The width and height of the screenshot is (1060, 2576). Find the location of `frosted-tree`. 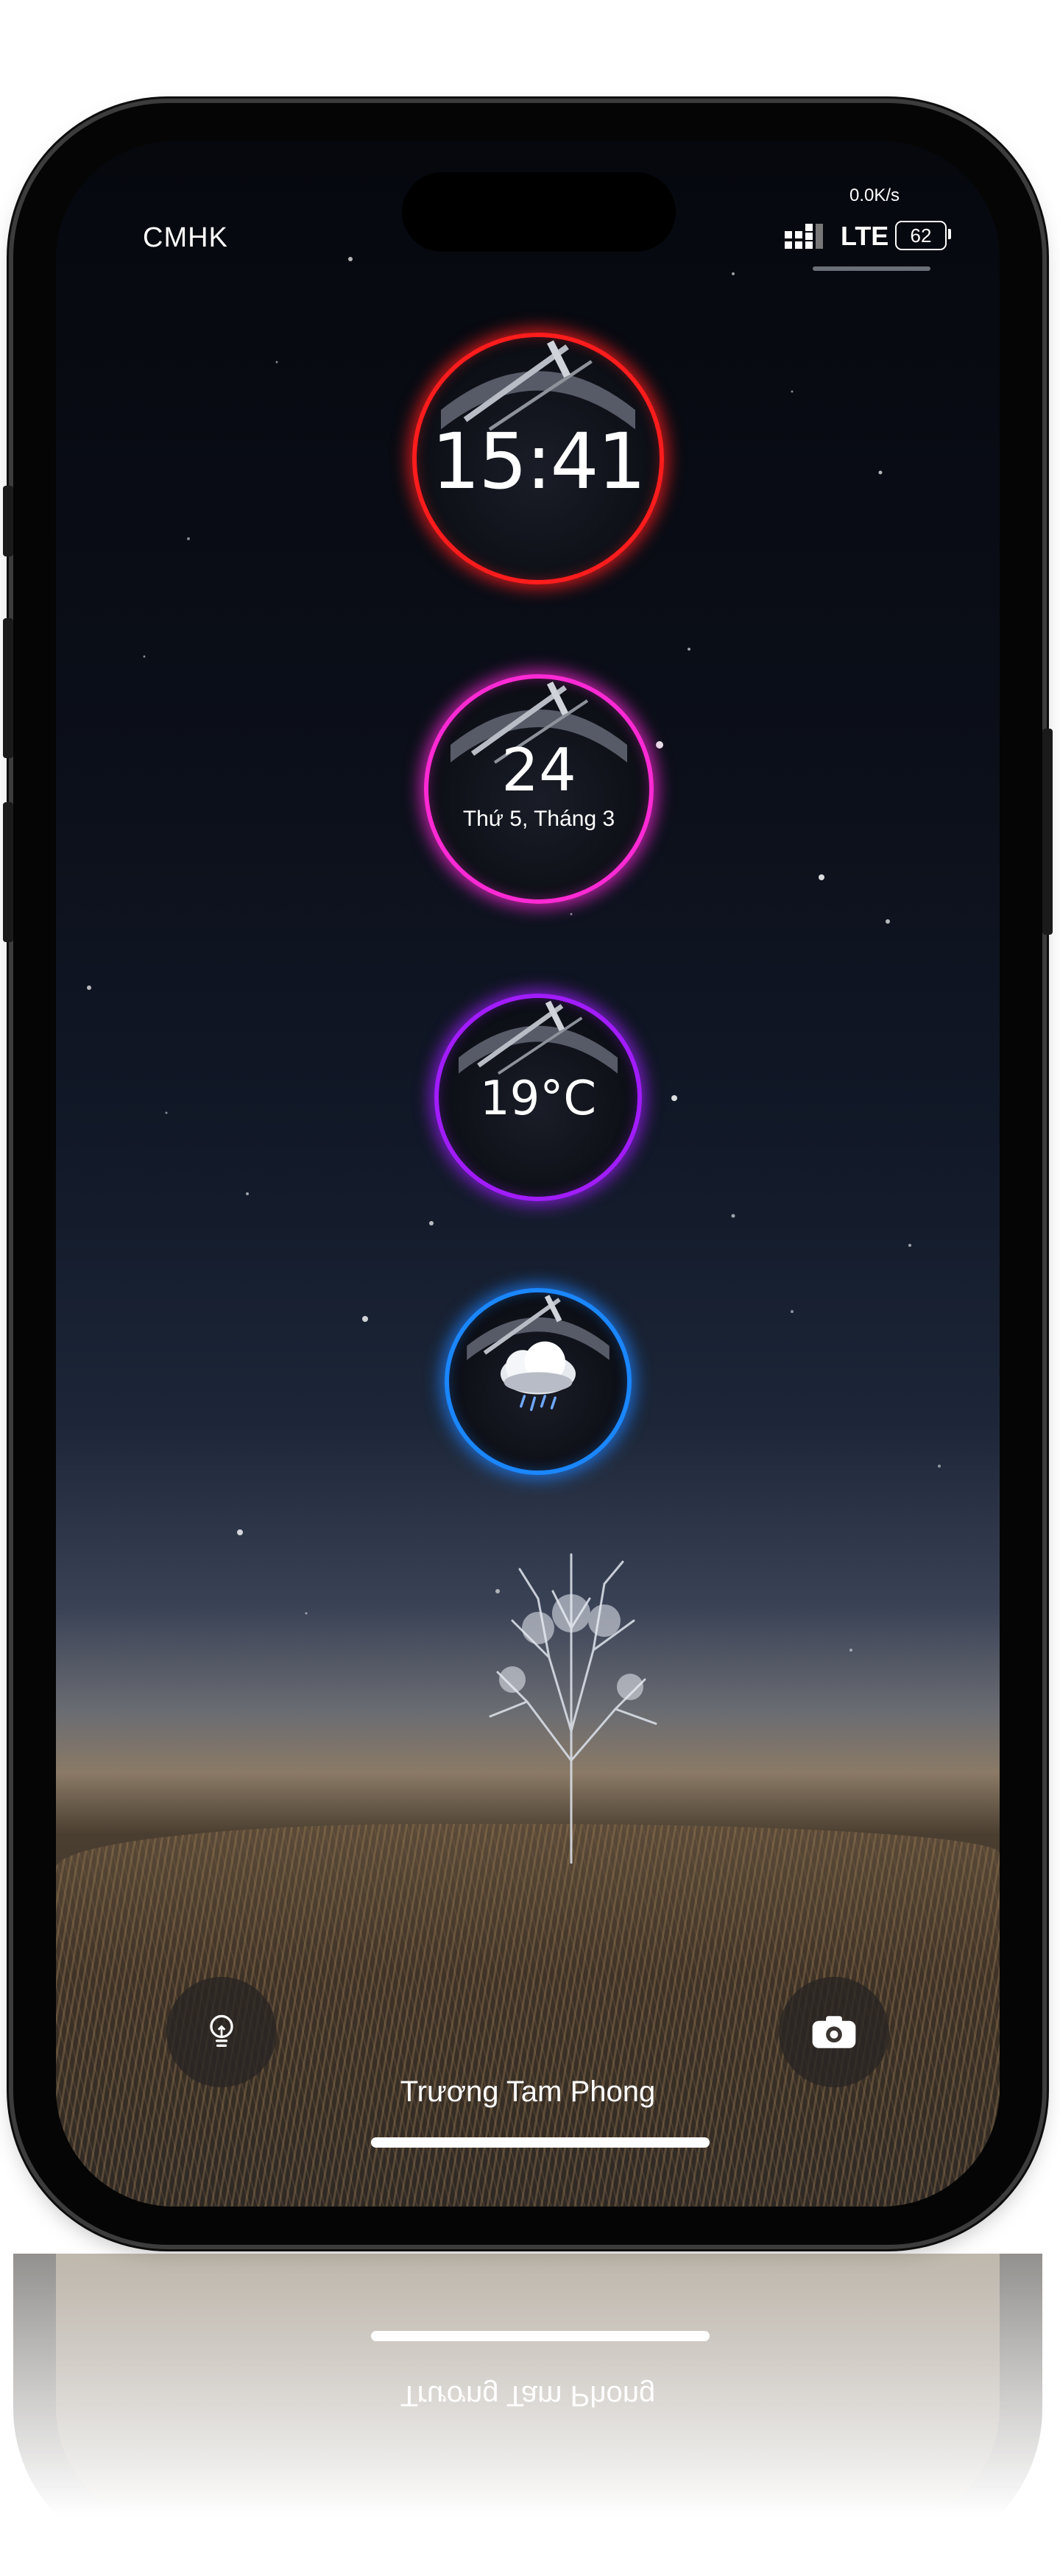

frosted-tree is located at coordinates (573, 1708).